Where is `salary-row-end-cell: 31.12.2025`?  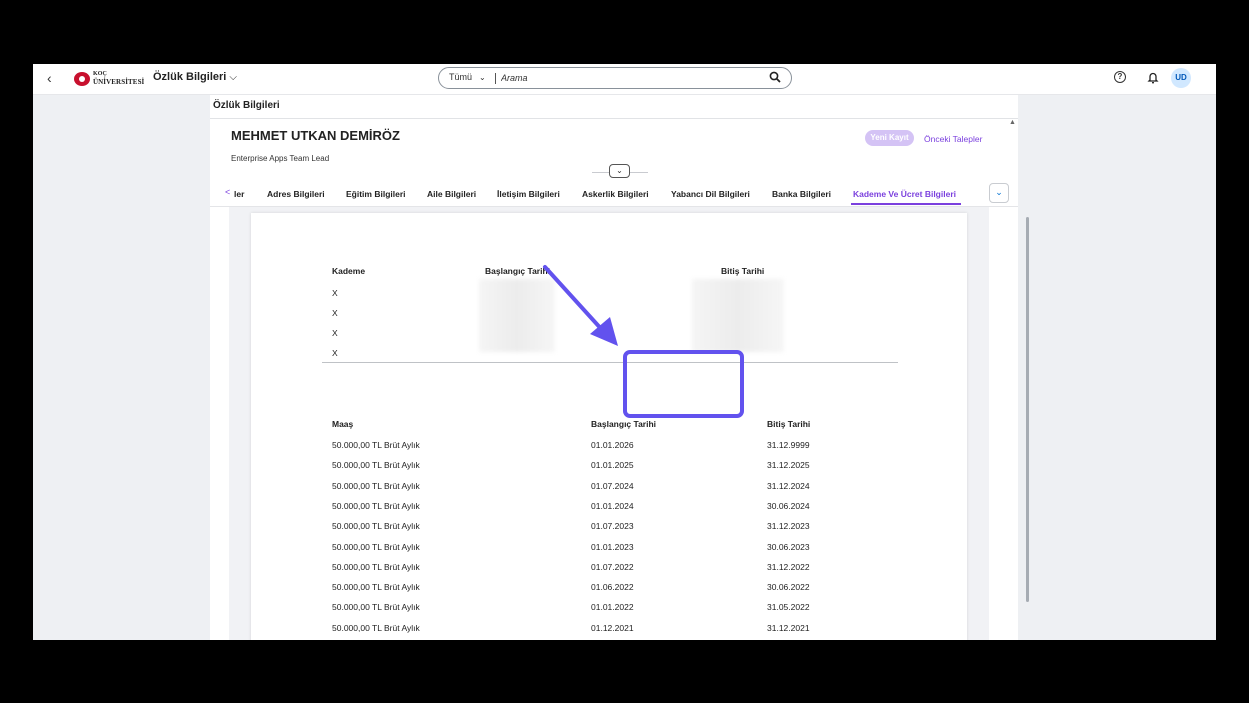 salary-row-end-cell: 31.12.2025 is located at coordinates (788, 465).